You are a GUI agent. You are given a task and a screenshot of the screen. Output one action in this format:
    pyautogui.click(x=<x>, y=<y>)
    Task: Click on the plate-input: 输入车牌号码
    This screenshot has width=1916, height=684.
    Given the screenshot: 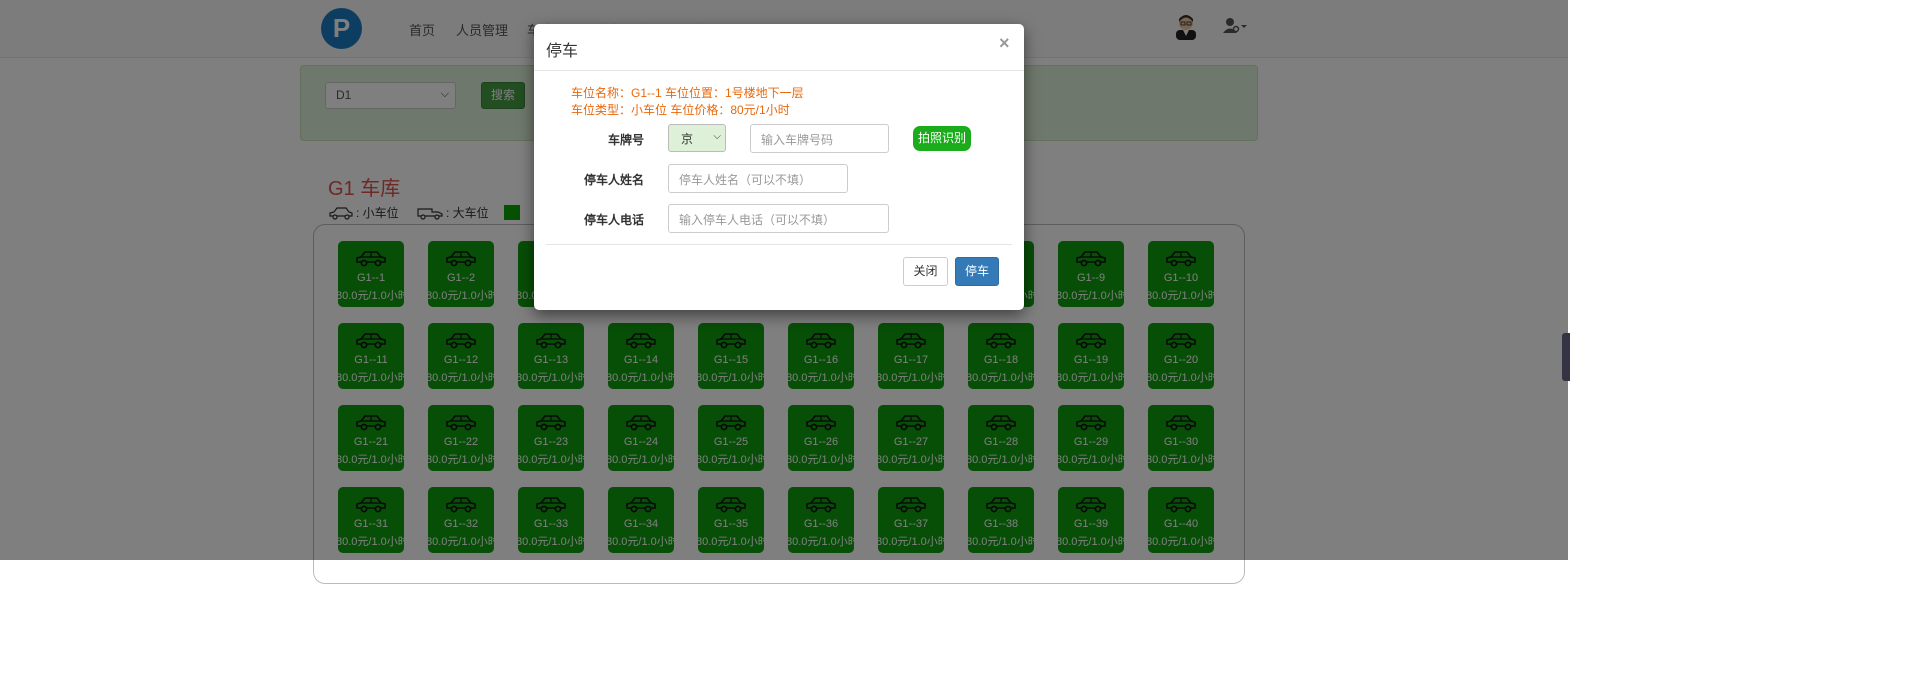 What is the action you would take?
    pyautogui.click(x=819, y=138)
    